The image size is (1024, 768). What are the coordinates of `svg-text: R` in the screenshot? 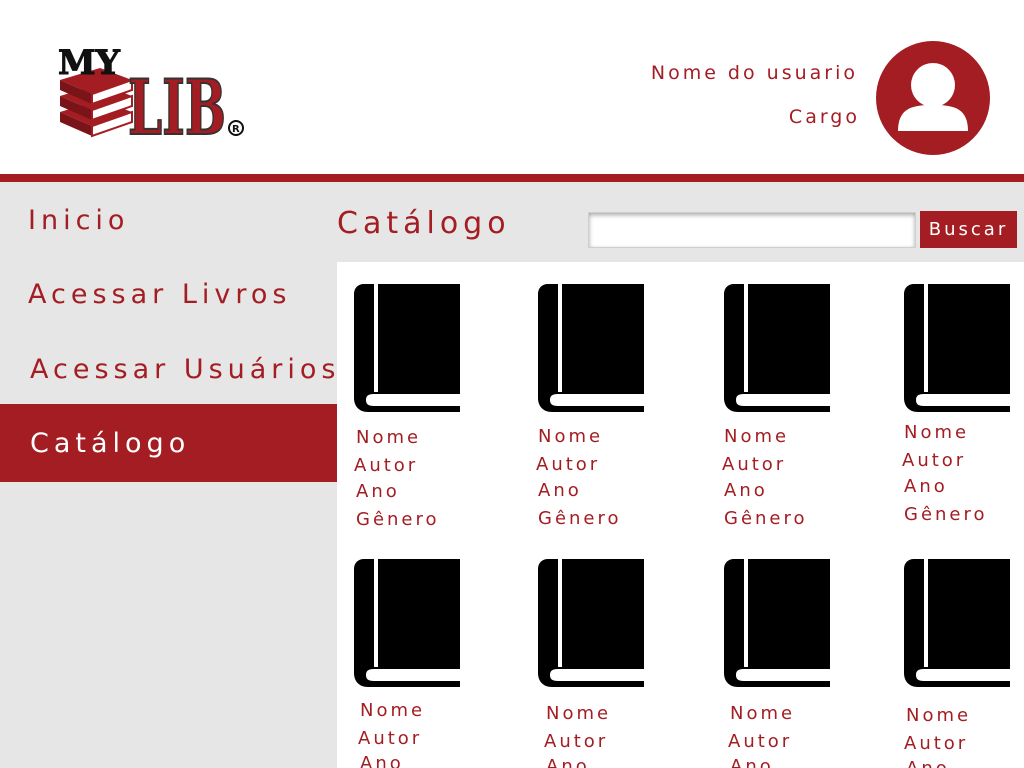 It's located at (236, 129).